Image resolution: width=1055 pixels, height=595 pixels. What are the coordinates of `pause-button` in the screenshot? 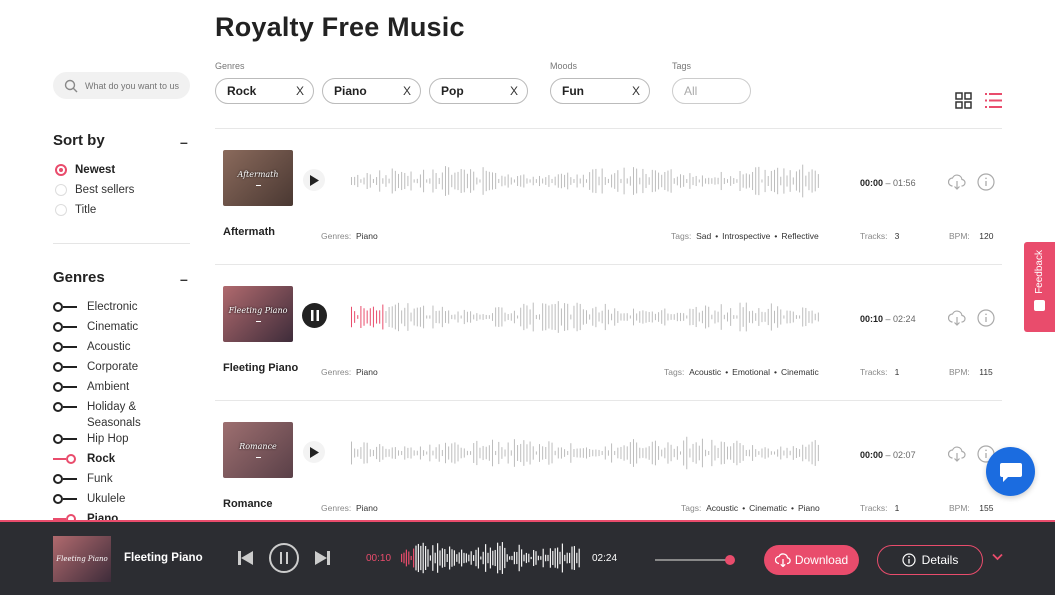 It's located at (314, 315).